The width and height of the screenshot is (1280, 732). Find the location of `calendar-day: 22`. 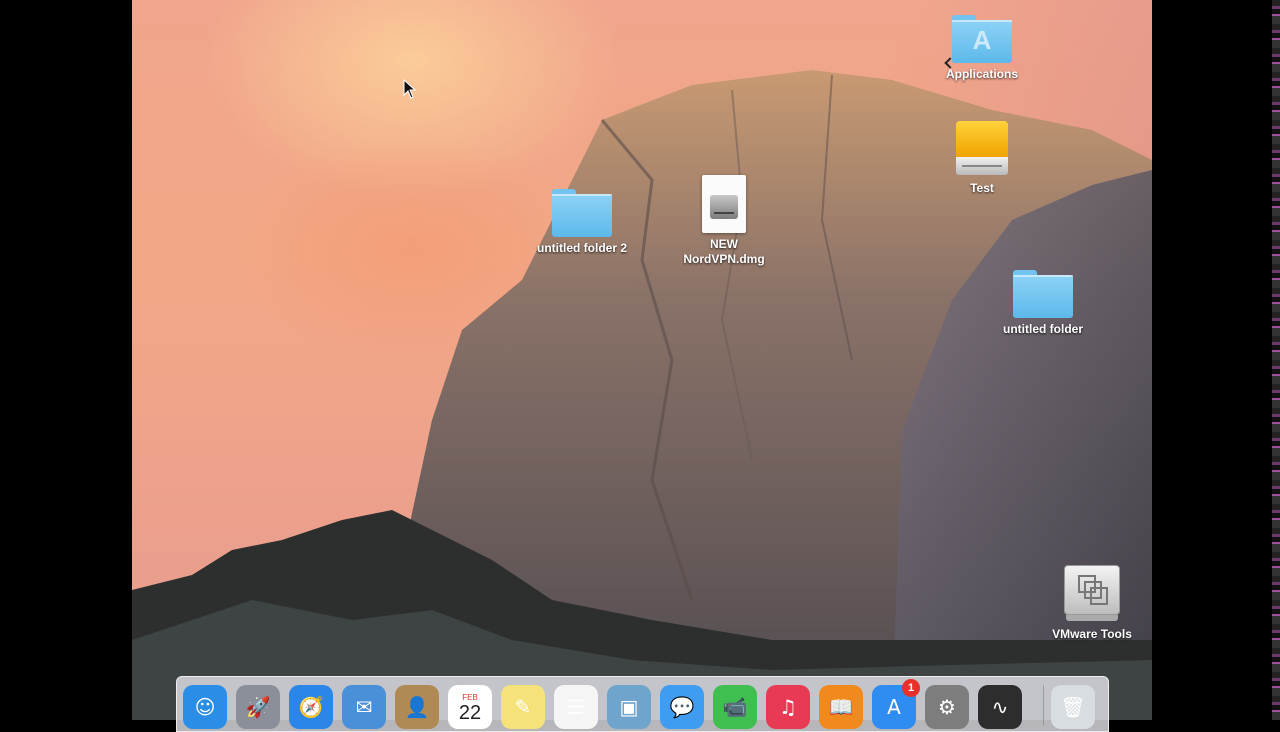

calendar-day: 22 is located at coordinates (470, 712).